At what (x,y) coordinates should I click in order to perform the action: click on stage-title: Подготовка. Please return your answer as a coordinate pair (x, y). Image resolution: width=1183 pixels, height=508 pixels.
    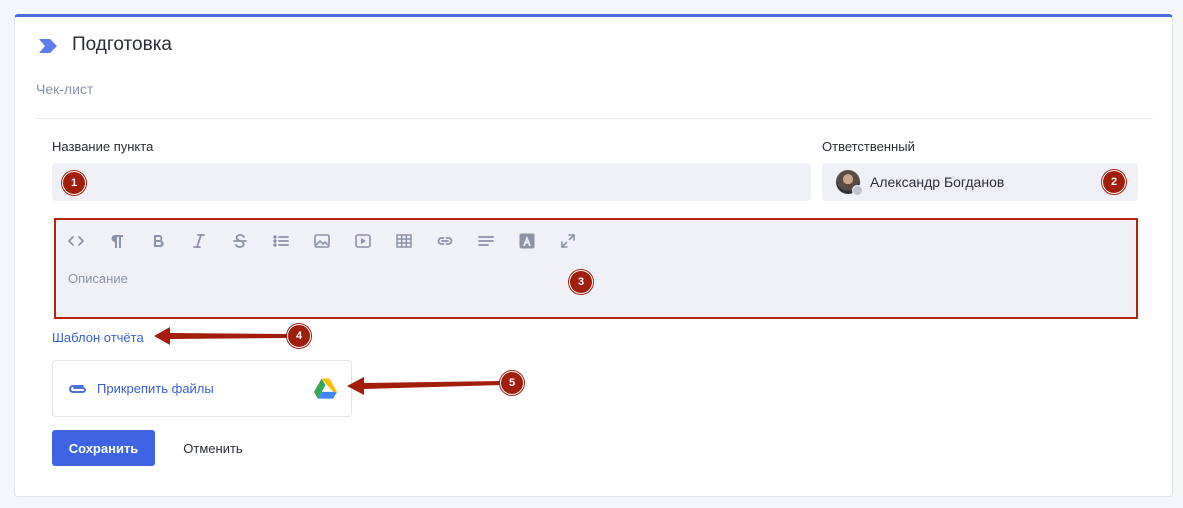
    Looking at the image, I should click on (122, 44).